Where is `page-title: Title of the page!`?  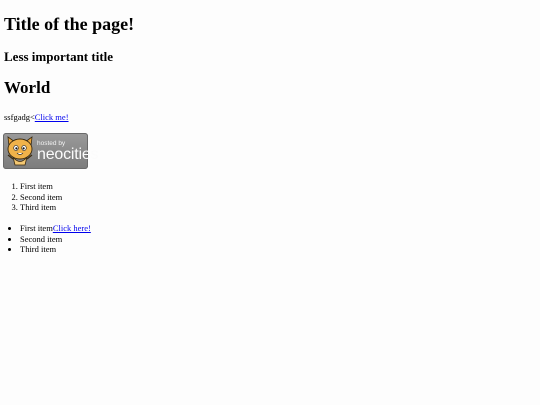
page-title: Title of the page! is located at coordinates (69, 24).